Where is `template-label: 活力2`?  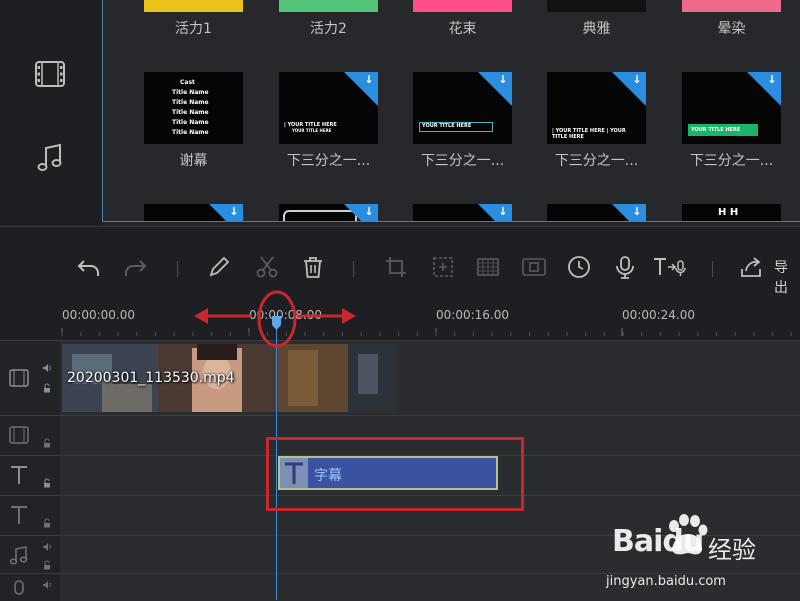 template-label: 活力2 is located at coordinates (328, 29).